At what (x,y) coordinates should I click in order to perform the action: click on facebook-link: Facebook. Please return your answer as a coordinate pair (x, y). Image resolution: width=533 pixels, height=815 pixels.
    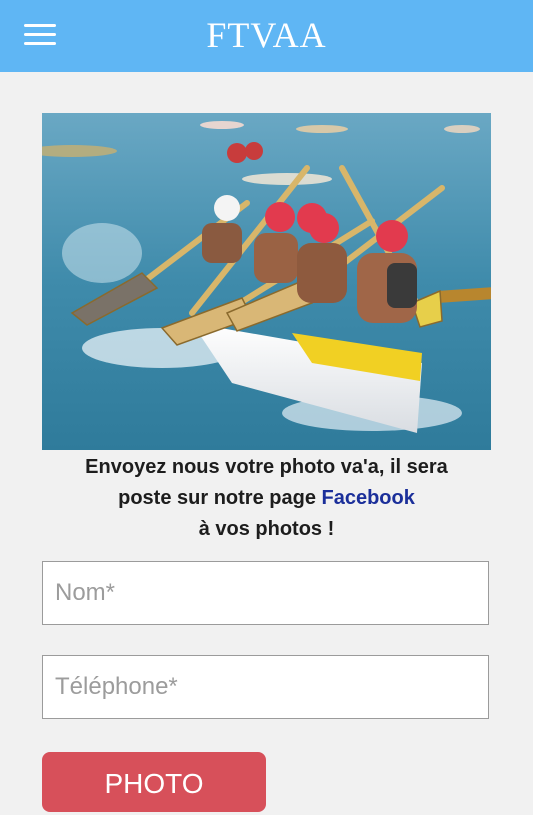
    Looking at the image, I should click on (368, 498).